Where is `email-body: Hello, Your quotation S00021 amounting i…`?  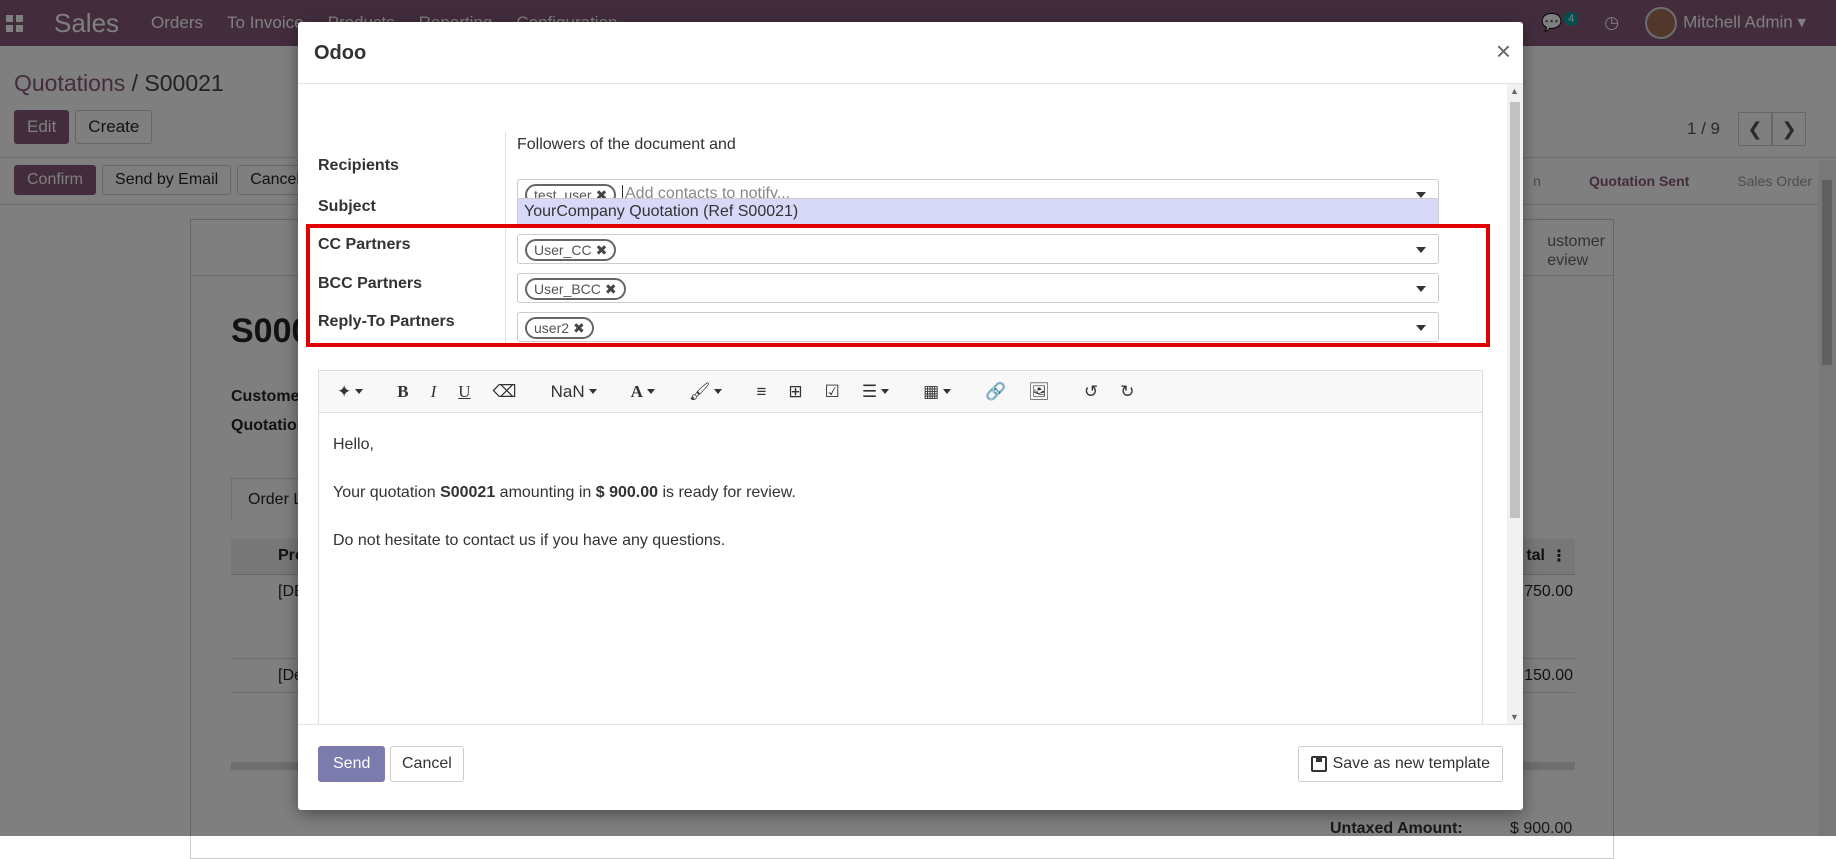
email-body: Hello, Your quotation S00021 amounting i… is located at coordinates (564, 505).